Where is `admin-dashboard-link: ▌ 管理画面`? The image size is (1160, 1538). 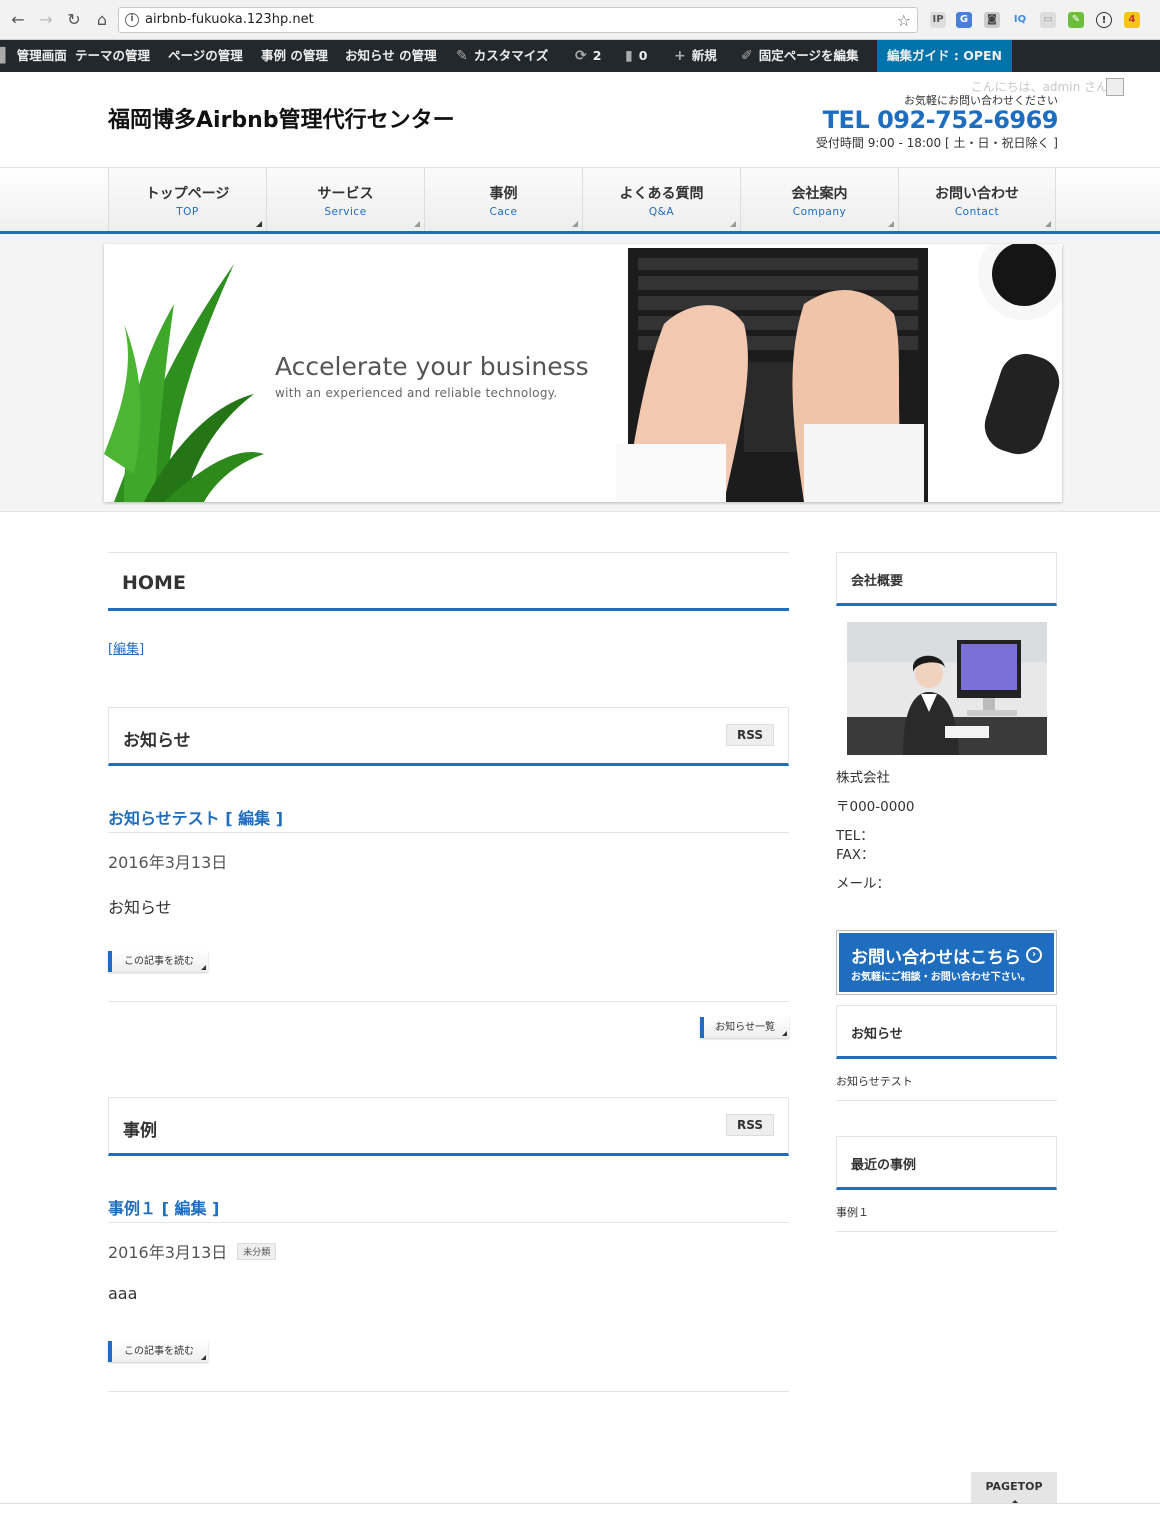
admin-dashboard-link: ▌ 管理画面 is located at coordinates (33, 56).